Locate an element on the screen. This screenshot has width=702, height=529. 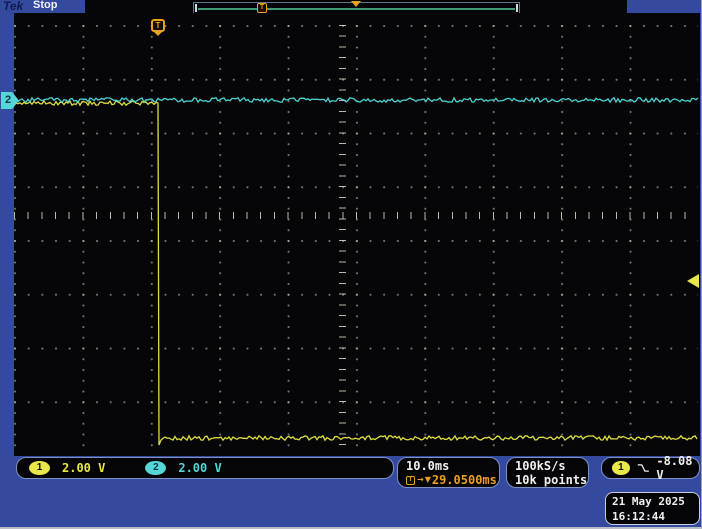
ch1-badge: 1 is located at coordinates (39, 468).